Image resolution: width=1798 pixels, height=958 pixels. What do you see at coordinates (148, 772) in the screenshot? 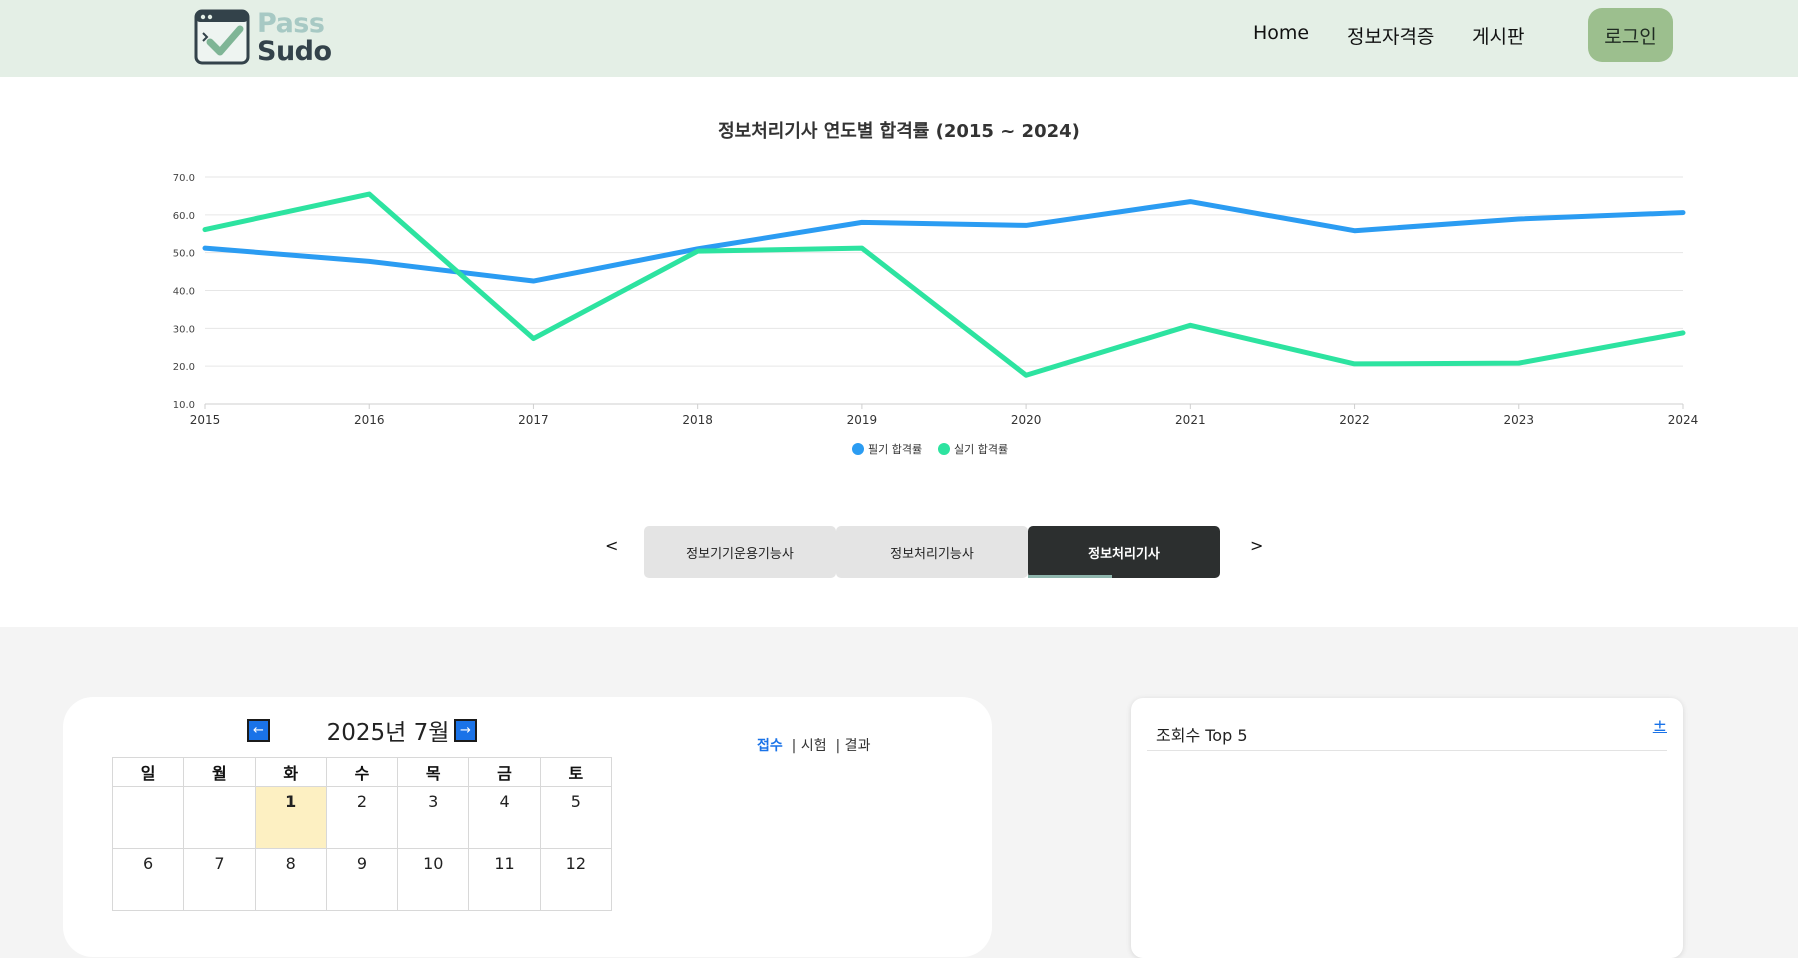
I see `weekday-sun: 일` at bounding box center [148, 772].